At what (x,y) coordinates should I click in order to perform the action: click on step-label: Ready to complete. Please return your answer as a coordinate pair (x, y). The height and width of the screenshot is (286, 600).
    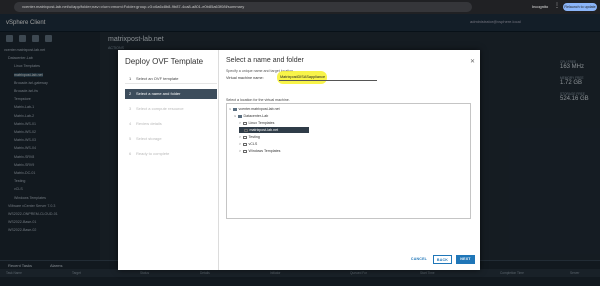
    Looking at the image, I should click on (153, 153).